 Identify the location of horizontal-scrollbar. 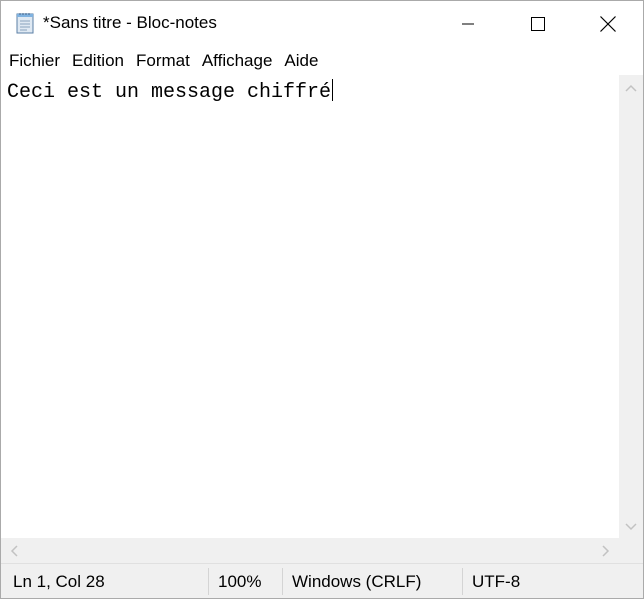
(310, 550).